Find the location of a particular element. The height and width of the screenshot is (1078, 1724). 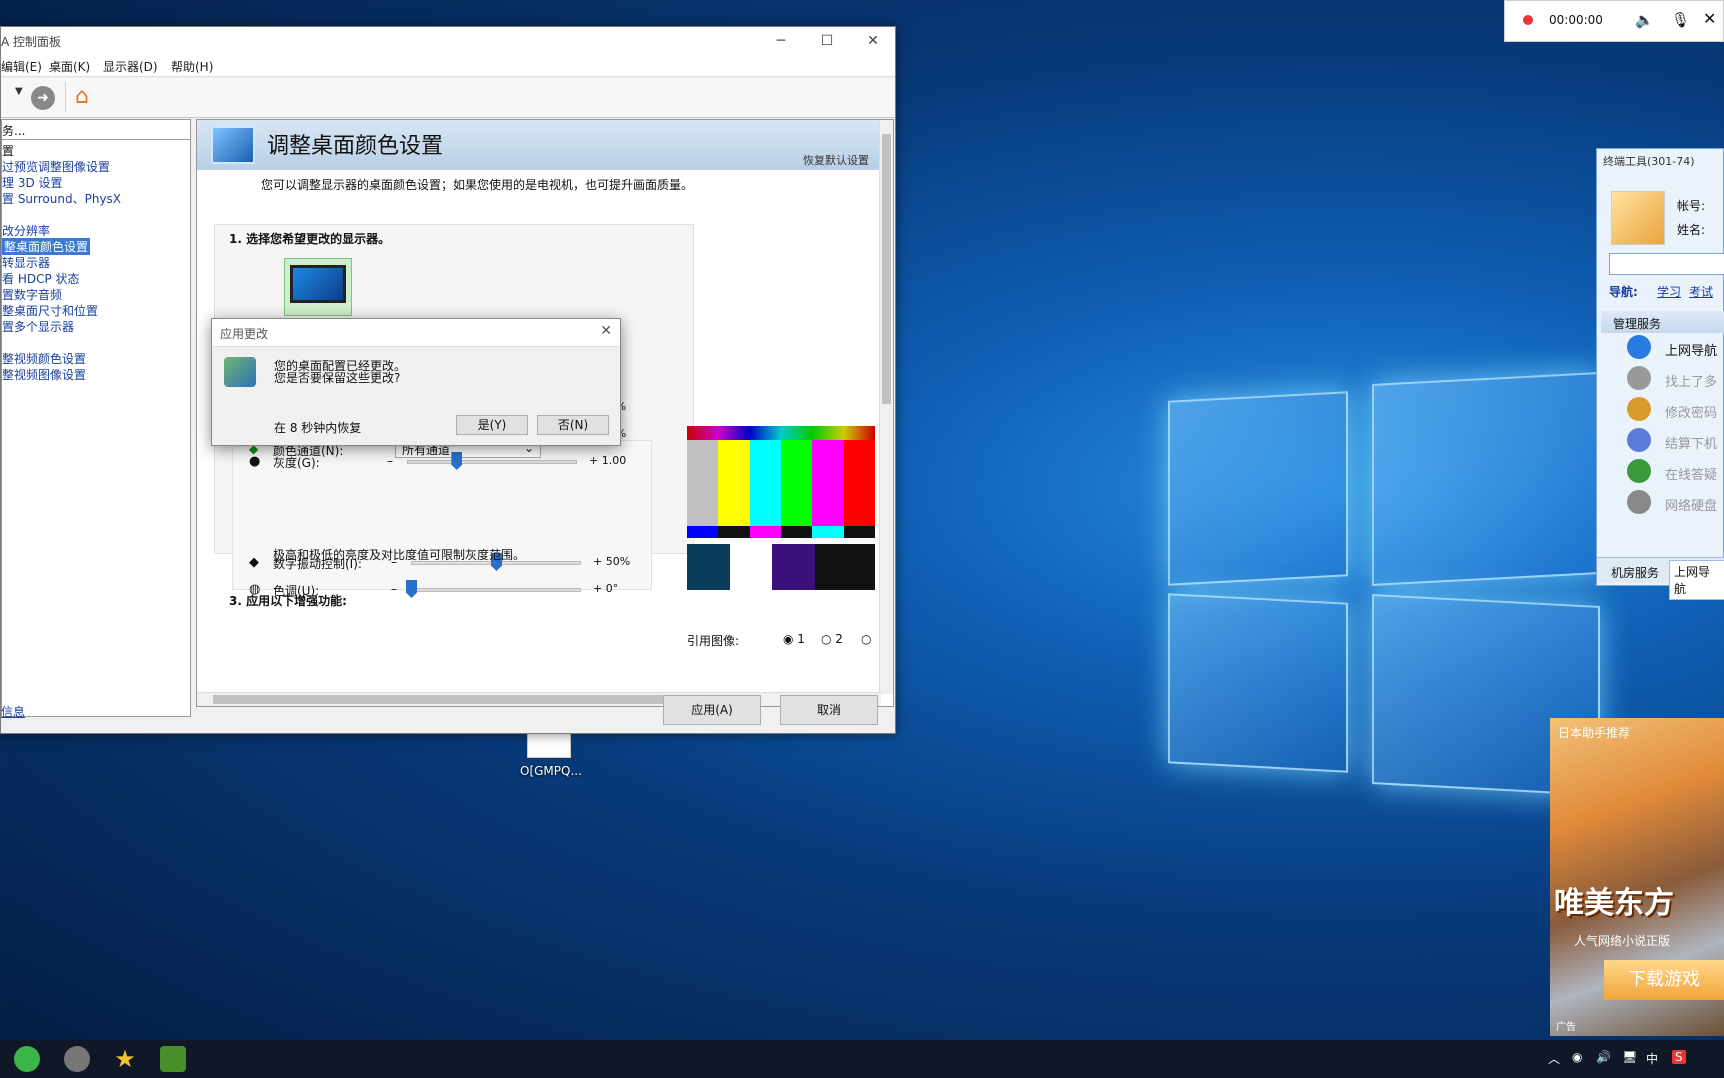

tree-item-multiple-displays: 置多个显示器 is located at coordinates (38, 326).